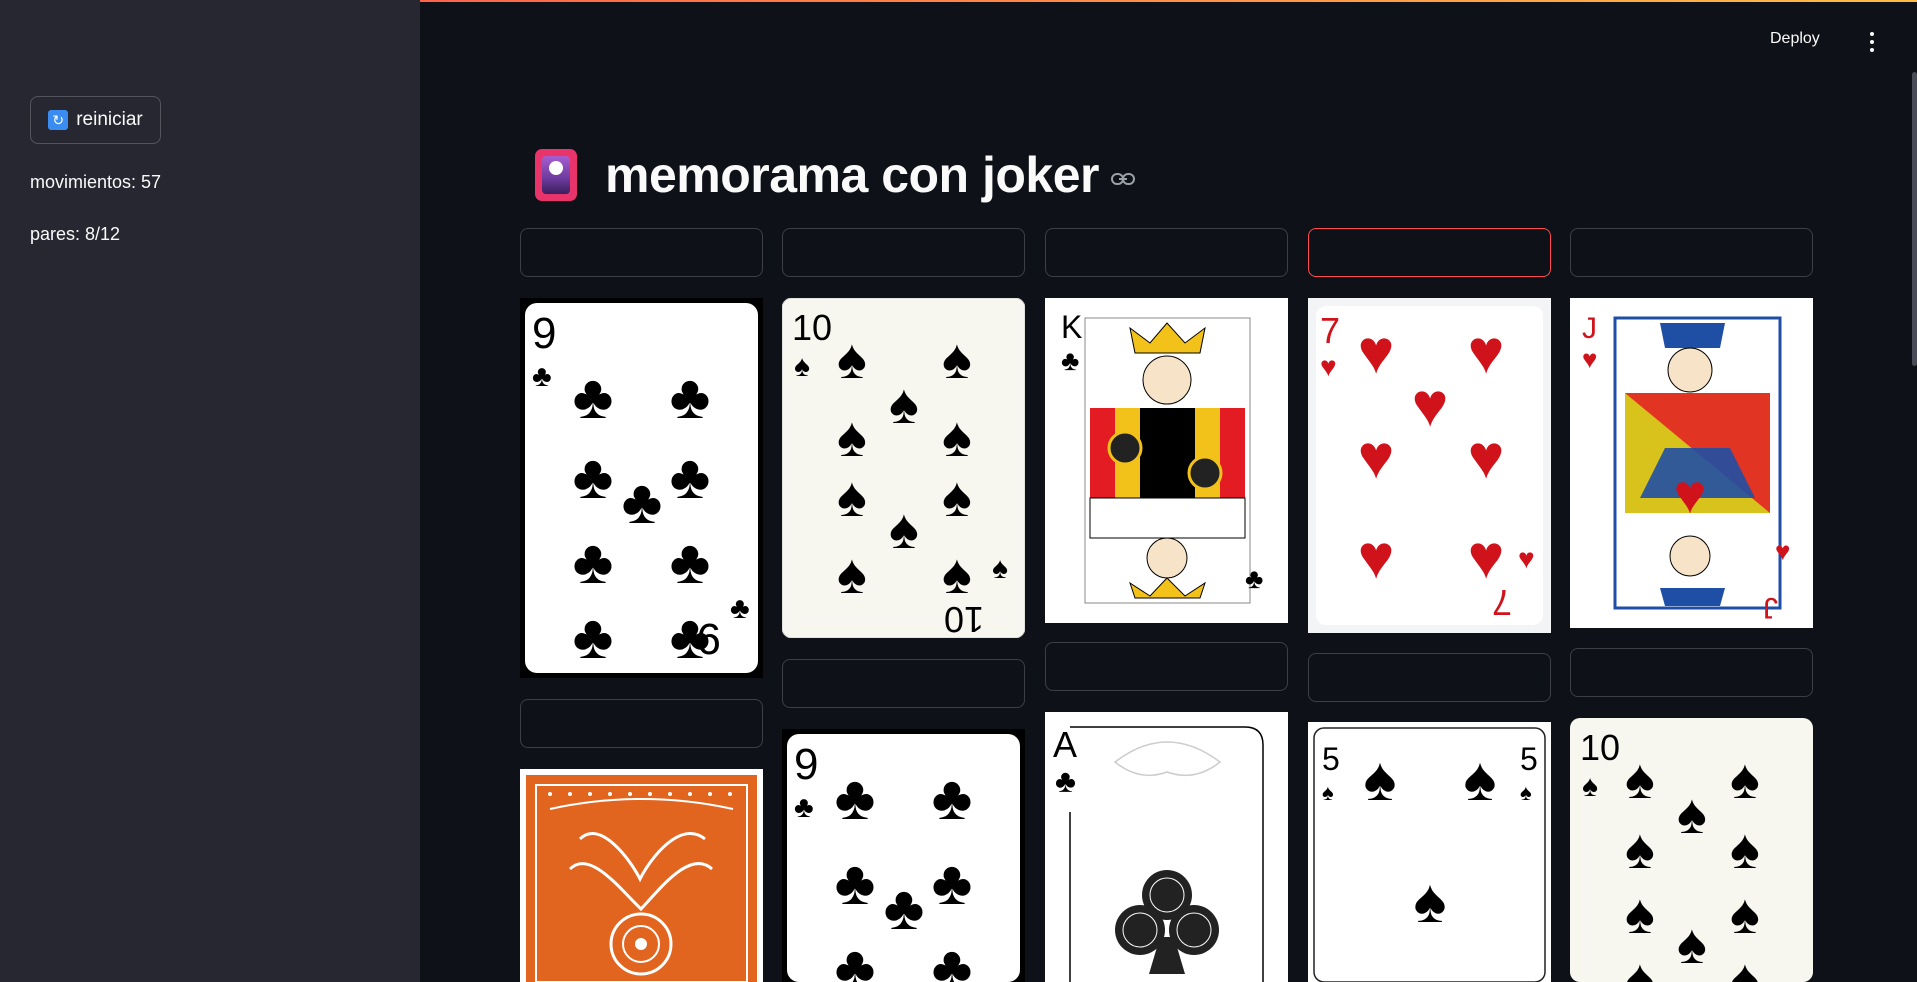  Describe the element at coordinates (1166, 847) in the screenshot. I see `card-ace-of-clubs: A ♣` at that location.